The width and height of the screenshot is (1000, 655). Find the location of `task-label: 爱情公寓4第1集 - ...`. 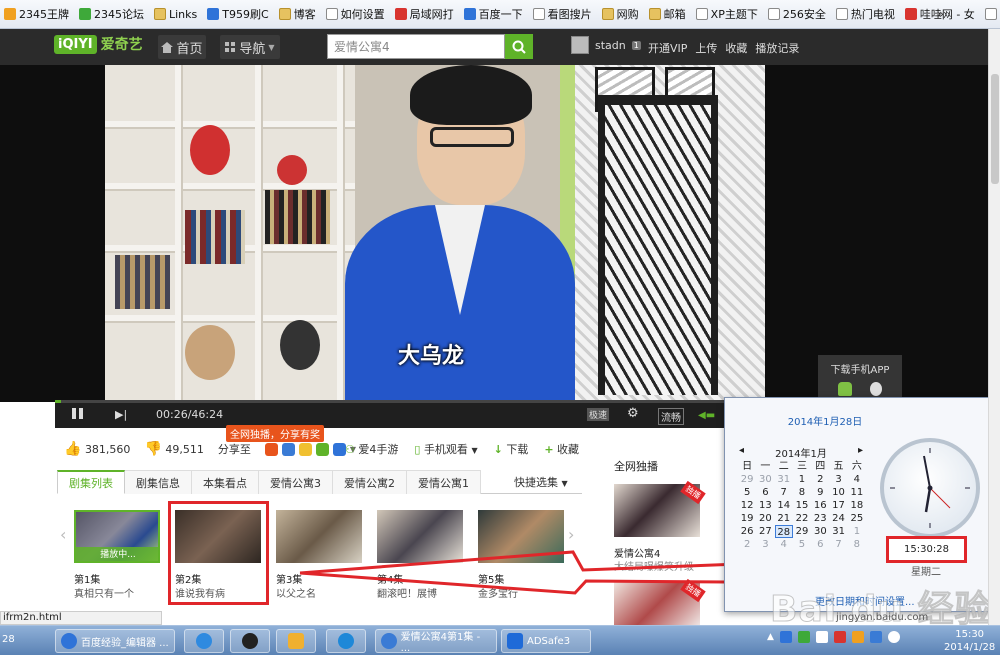

task-label: 爱情公寓4第1集 - ... is located at coordinates (440, 643).